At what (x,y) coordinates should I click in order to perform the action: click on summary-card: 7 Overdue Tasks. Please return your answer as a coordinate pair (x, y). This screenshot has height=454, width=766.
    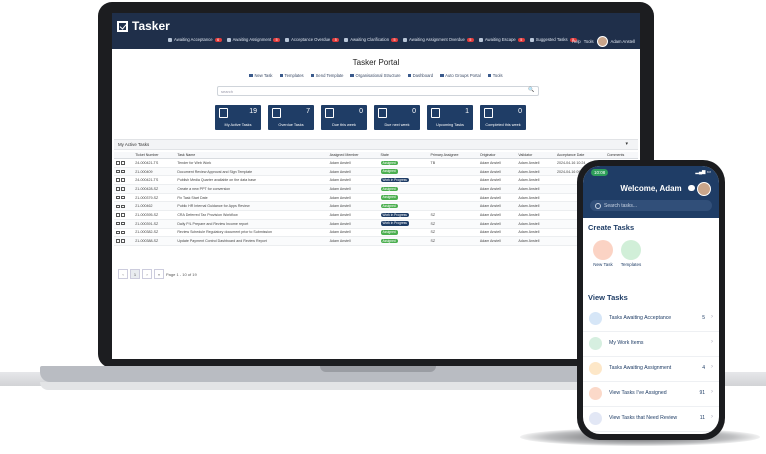
    Looking at the image, I should click on (291, 117).